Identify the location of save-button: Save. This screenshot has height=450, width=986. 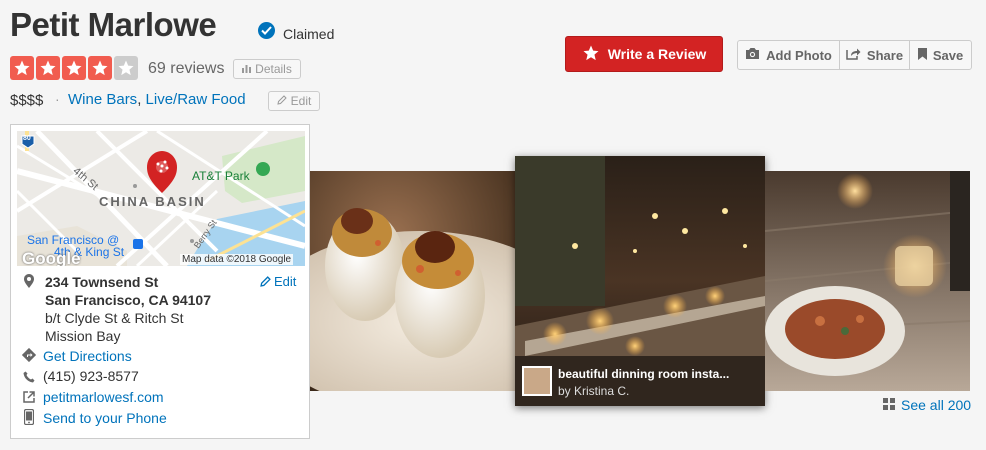
(940, 55).